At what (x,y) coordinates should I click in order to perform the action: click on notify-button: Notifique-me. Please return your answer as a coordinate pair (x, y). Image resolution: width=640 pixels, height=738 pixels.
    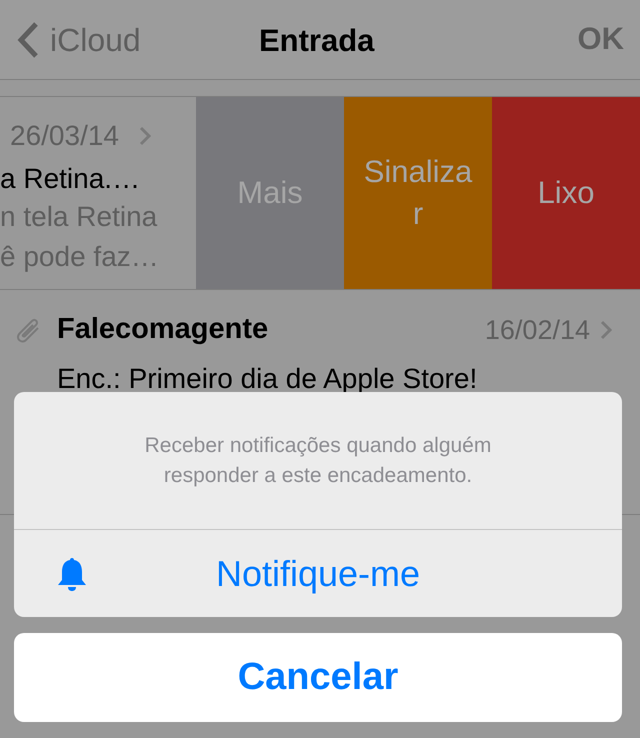
    Looking at the image, I should click on (318, 573).